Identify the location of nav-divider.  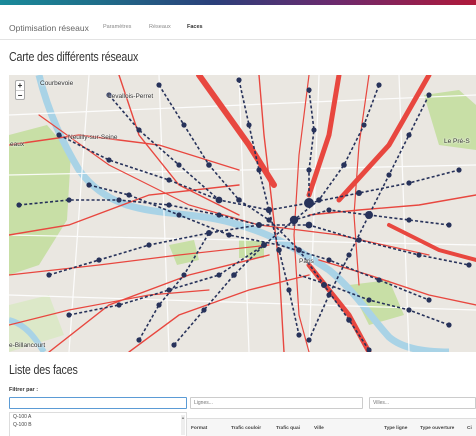
(238, 39).